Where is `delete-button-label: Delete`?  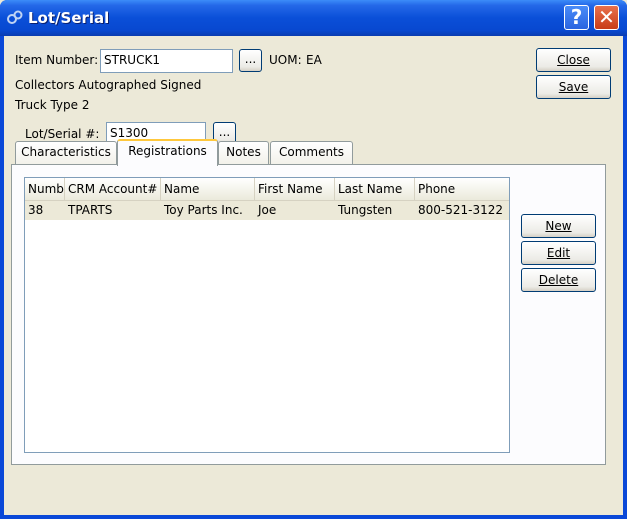
delete-button-label: Delete is located at coordinates (558, 280).